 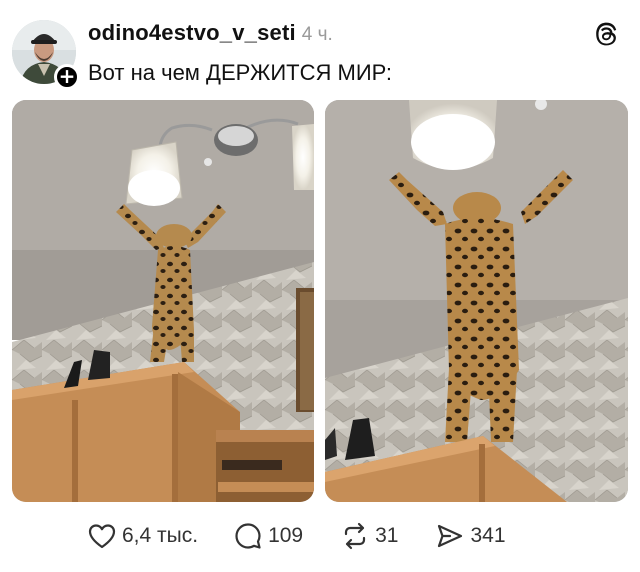 I want to click on post-actions: 6,4 тыс. 109 31 341, so click(x=297, y=536).